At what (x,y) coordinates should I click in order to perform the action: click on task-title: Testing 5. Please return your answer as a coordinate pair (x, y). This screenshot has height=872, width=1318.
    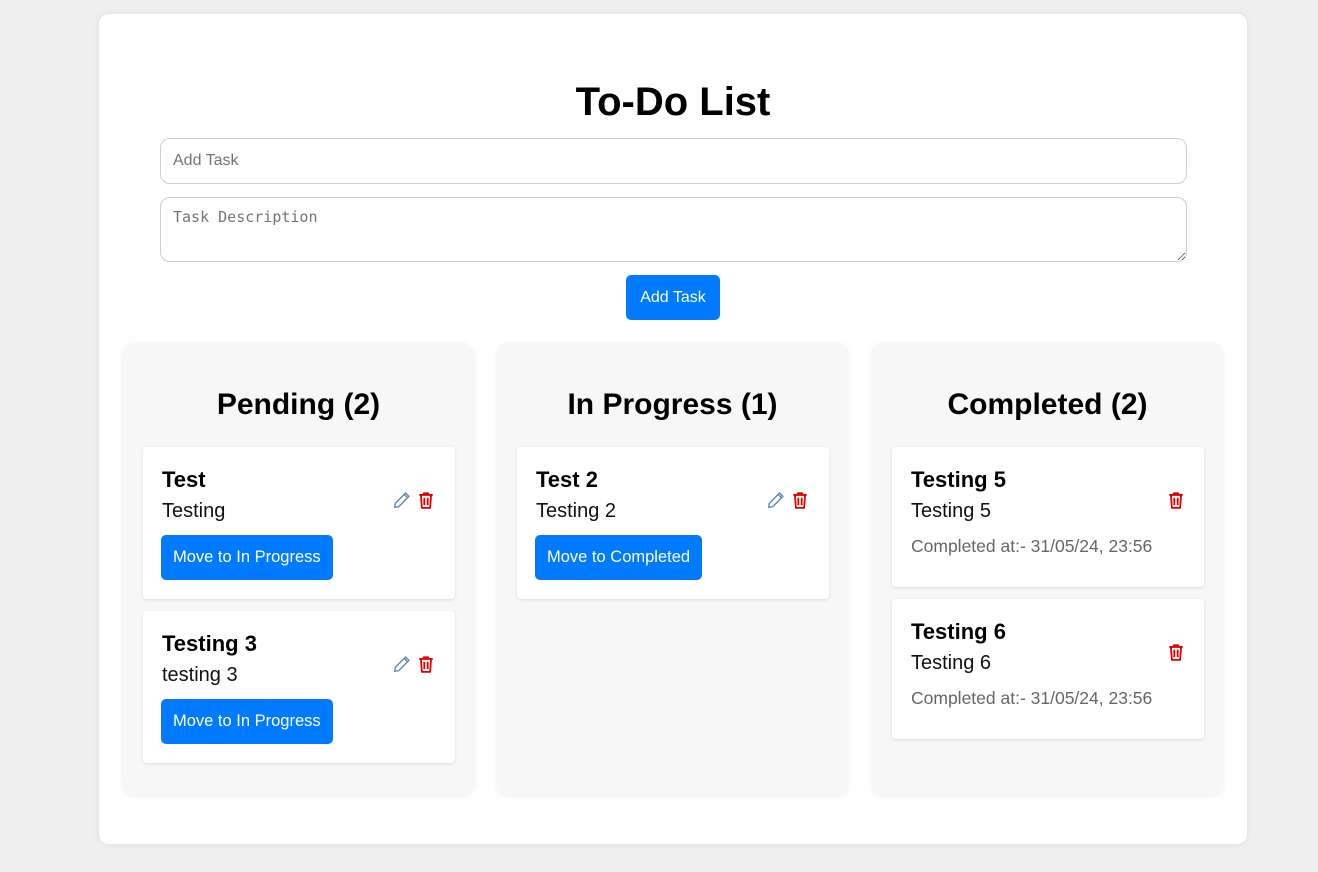
    Looking at the image, I should click on (958, 479).